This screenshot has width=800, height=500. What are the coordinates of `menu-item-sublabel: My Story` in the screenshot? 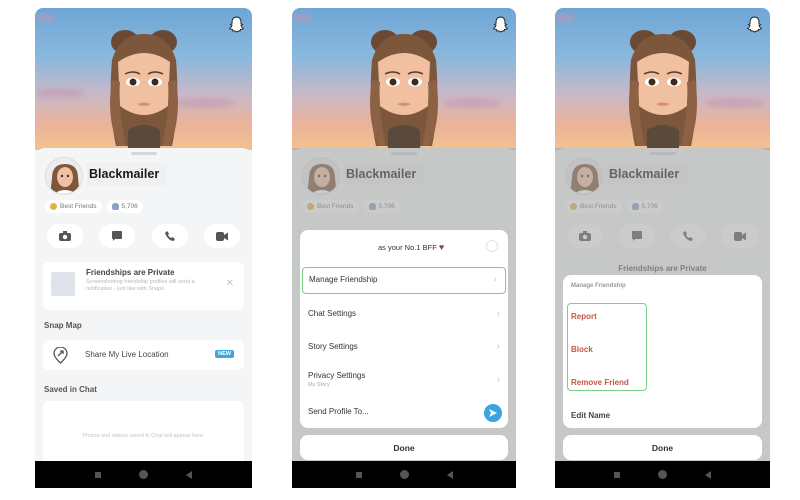 It's located at (319, 385).